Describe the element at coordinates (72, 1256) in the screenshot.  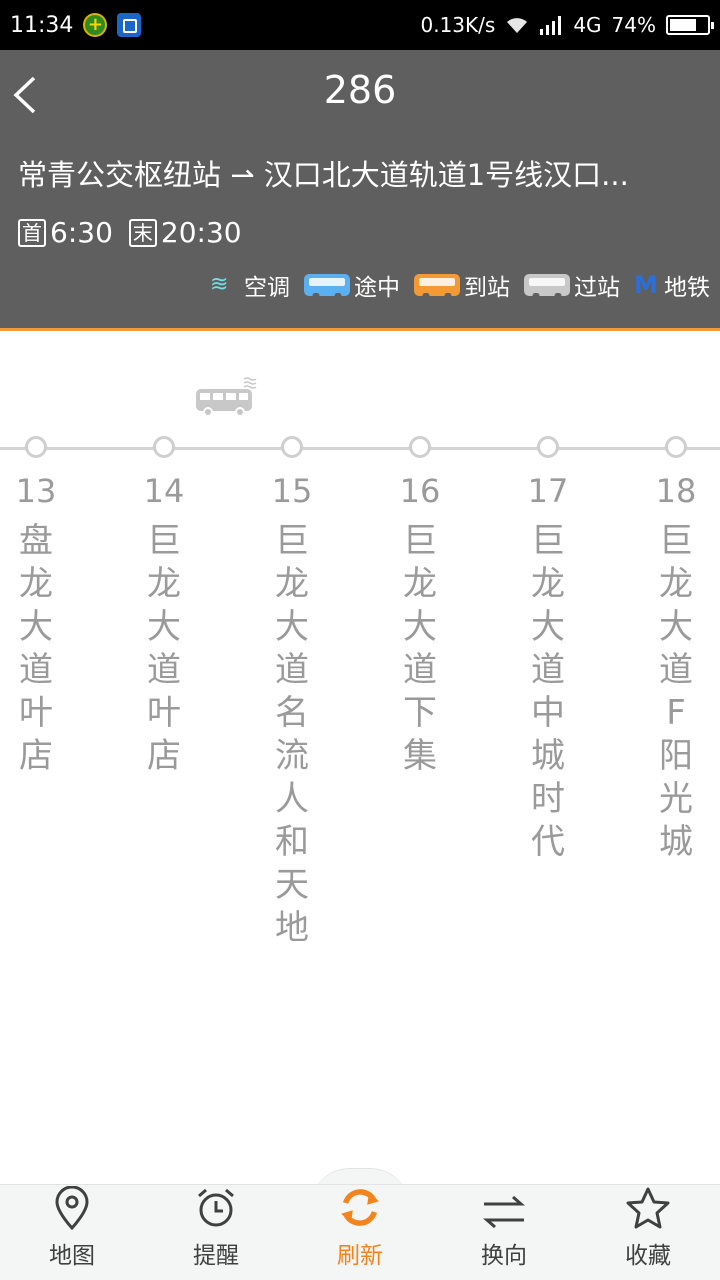
I see `nav-map-label: 地图` at that location.